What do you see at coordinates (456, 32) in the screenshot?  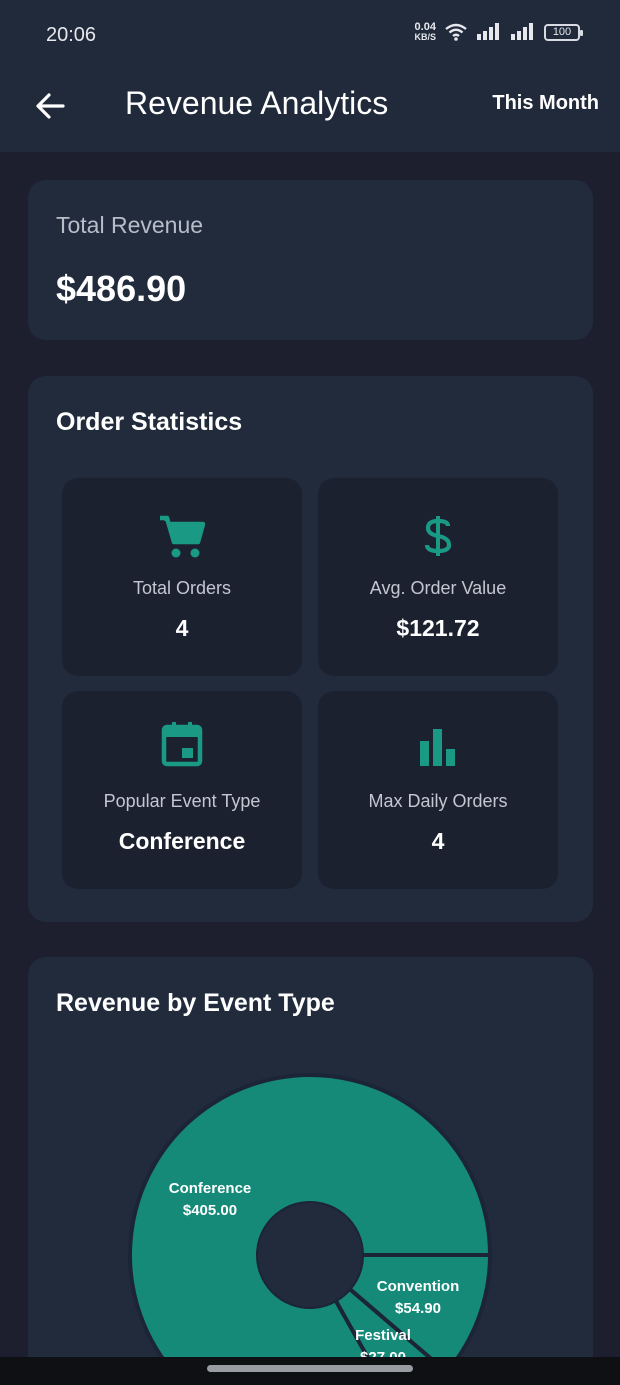 I see `wifi-icon` at bounding box center [456, 32].